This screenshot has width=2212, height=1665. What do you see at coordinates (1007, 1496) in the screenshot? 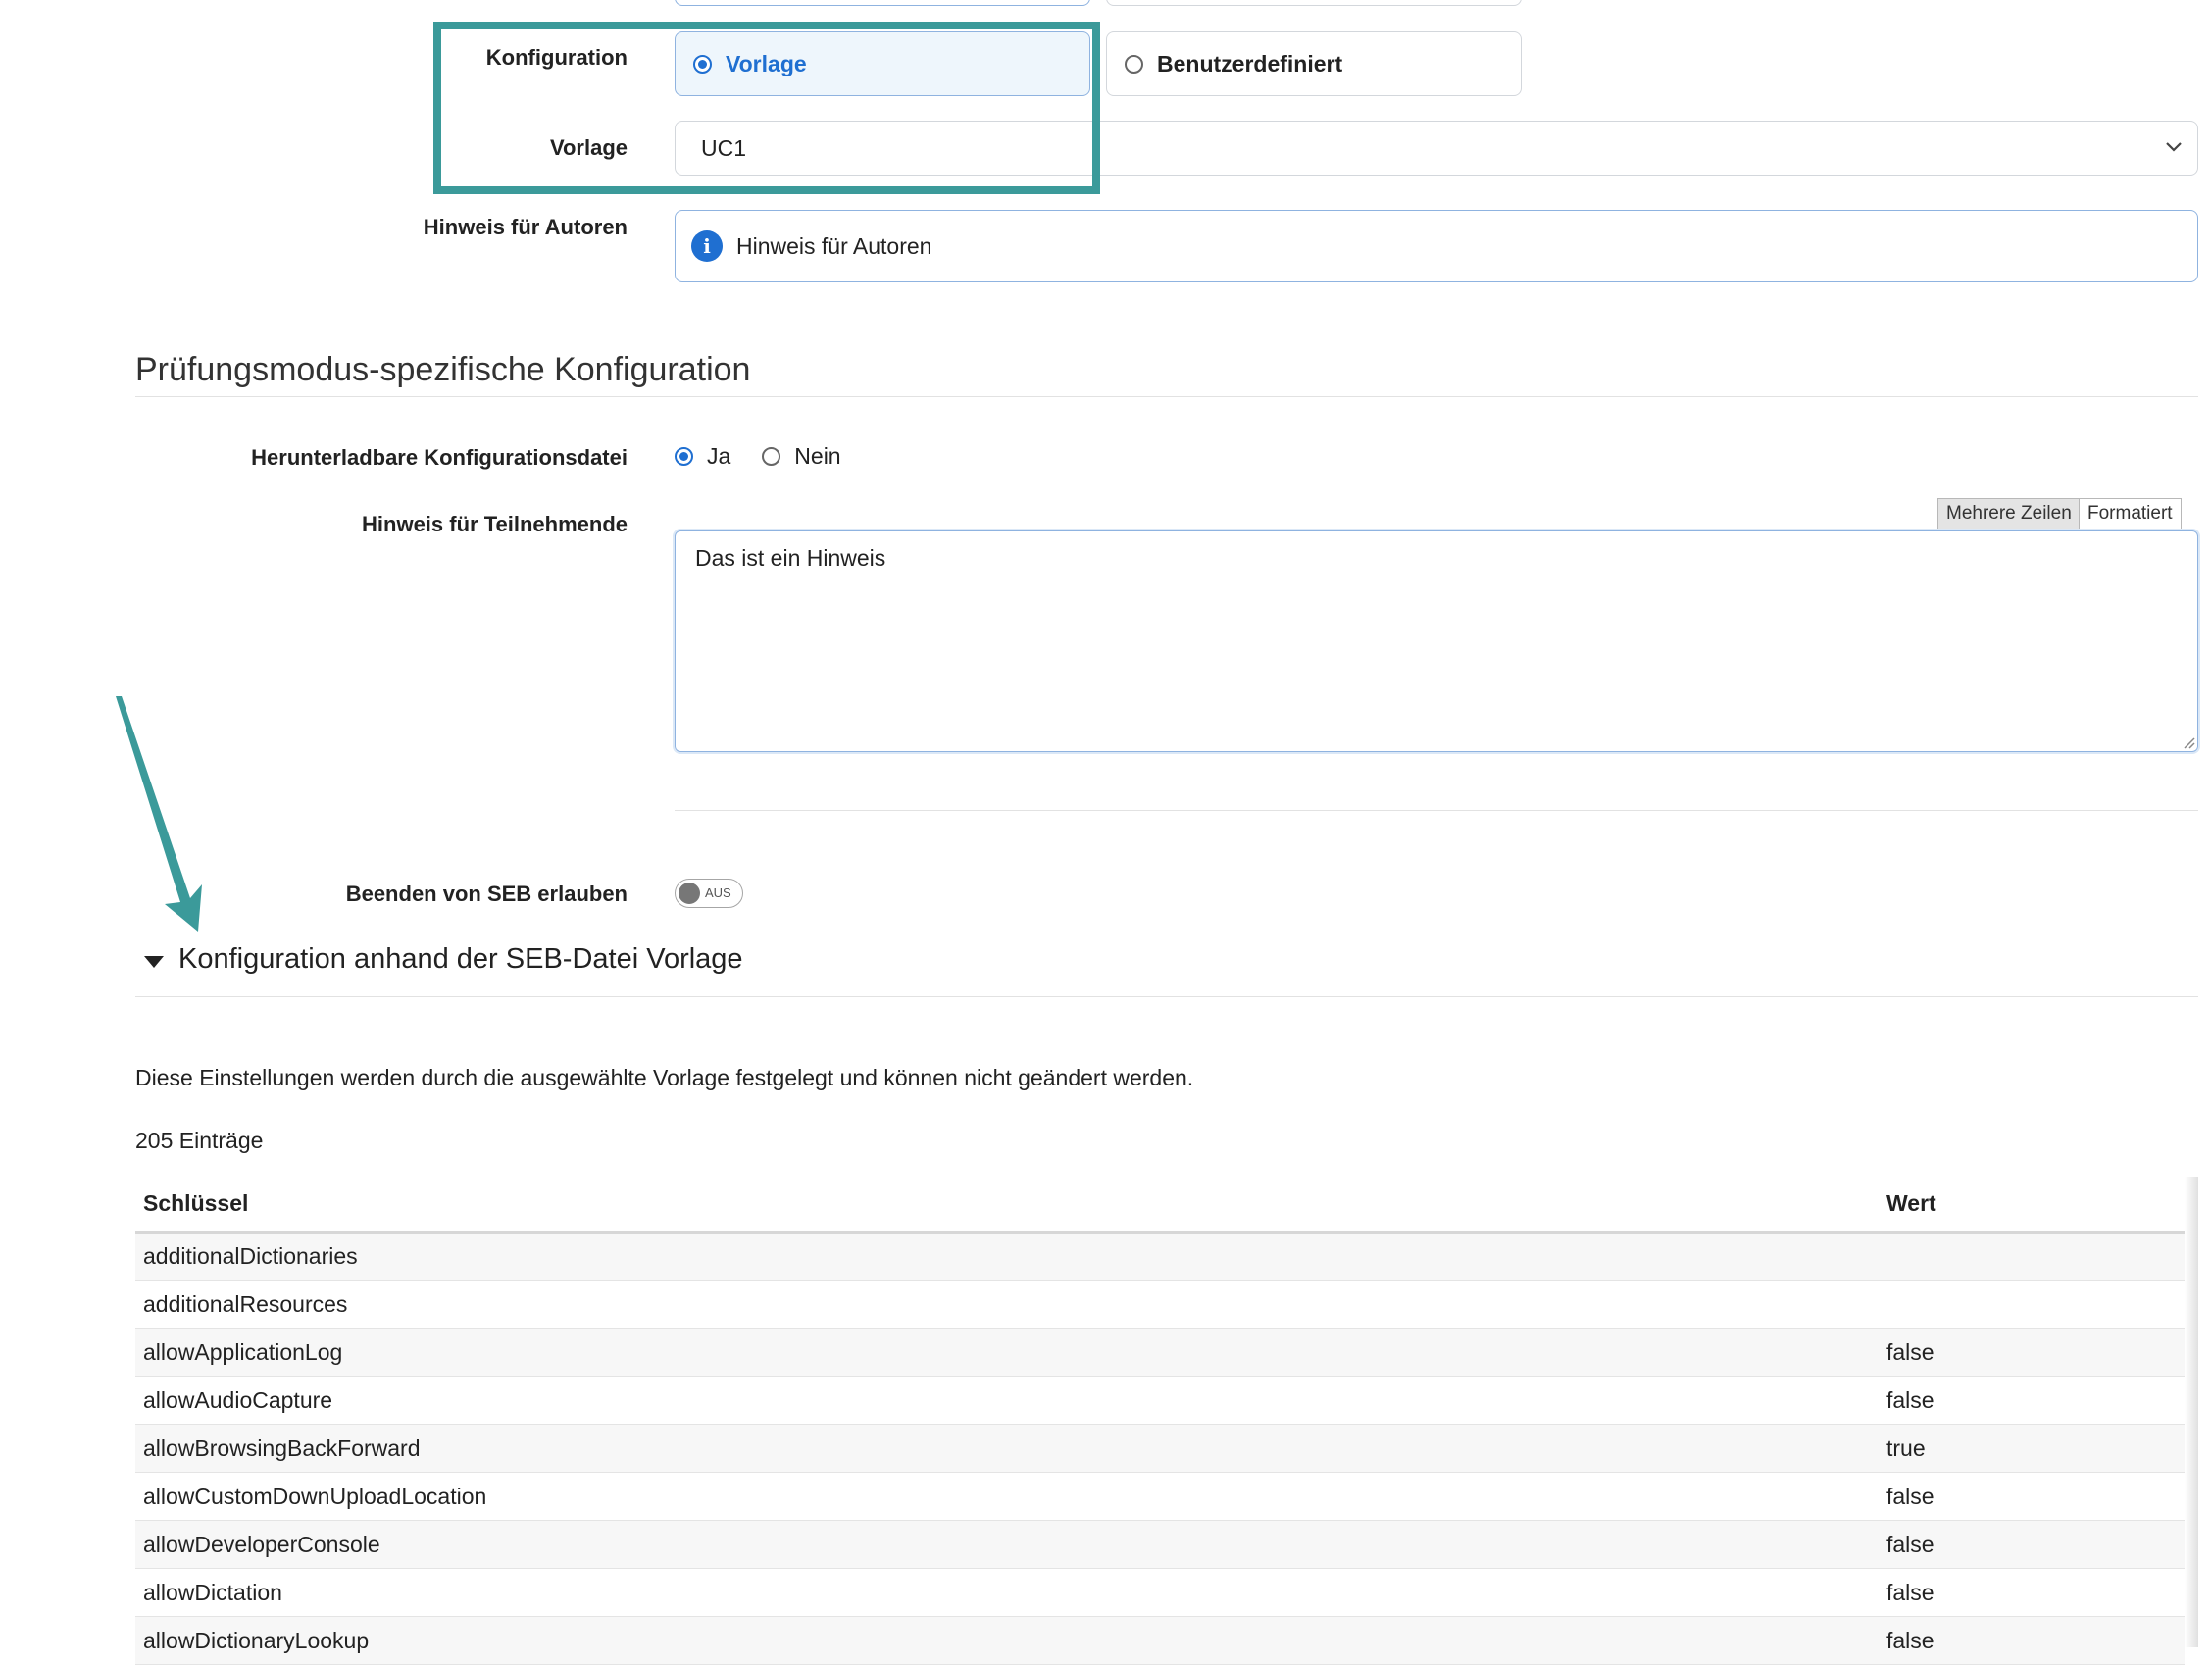
I see `cell-key: allowCustomDownUploadLocation` at bounding box center [1007, 1496].